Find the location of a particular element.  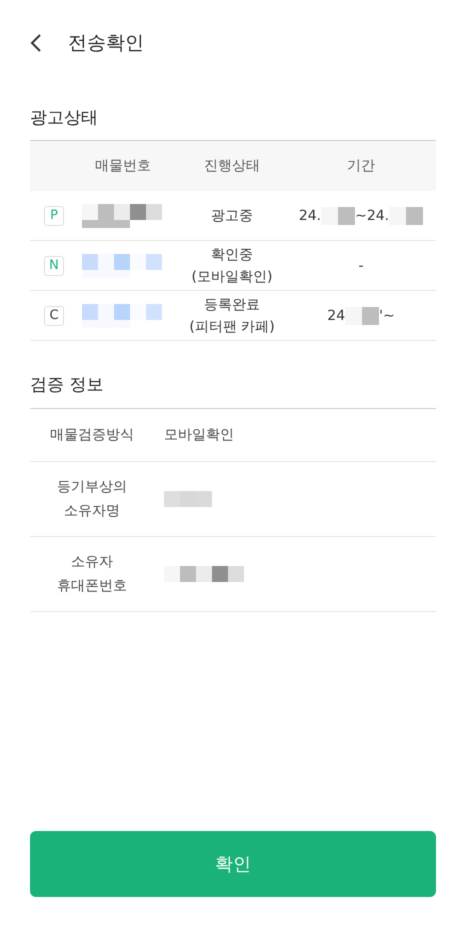

table-cell: '~ is located at coordinates (387, 316).